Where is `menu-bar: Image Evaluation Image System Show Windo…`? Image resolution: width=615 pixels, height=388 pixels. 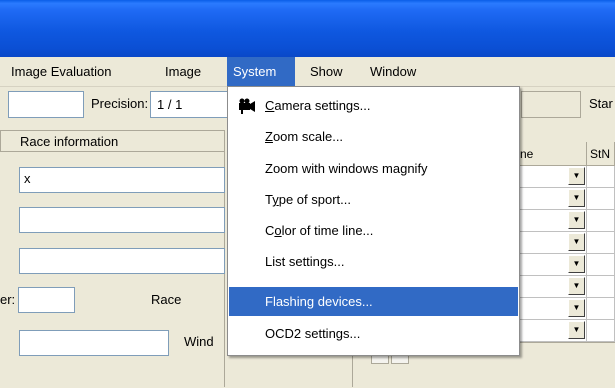 menu-bar: Image Evaluation Image System Show Windo… is located at coordinates (307, 72).